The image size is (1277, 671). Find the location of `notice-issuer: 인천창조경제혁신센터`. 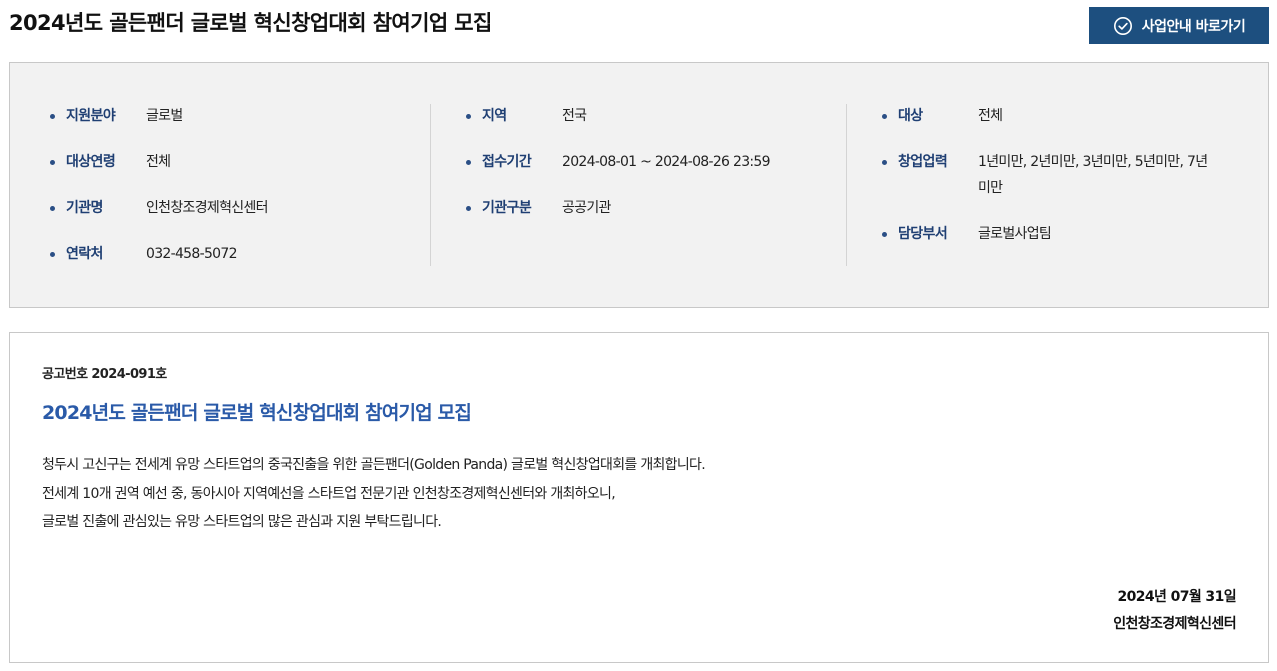

notice-issuer: 인천창조경제혁신센터 is located at coordinates (1174, 624).